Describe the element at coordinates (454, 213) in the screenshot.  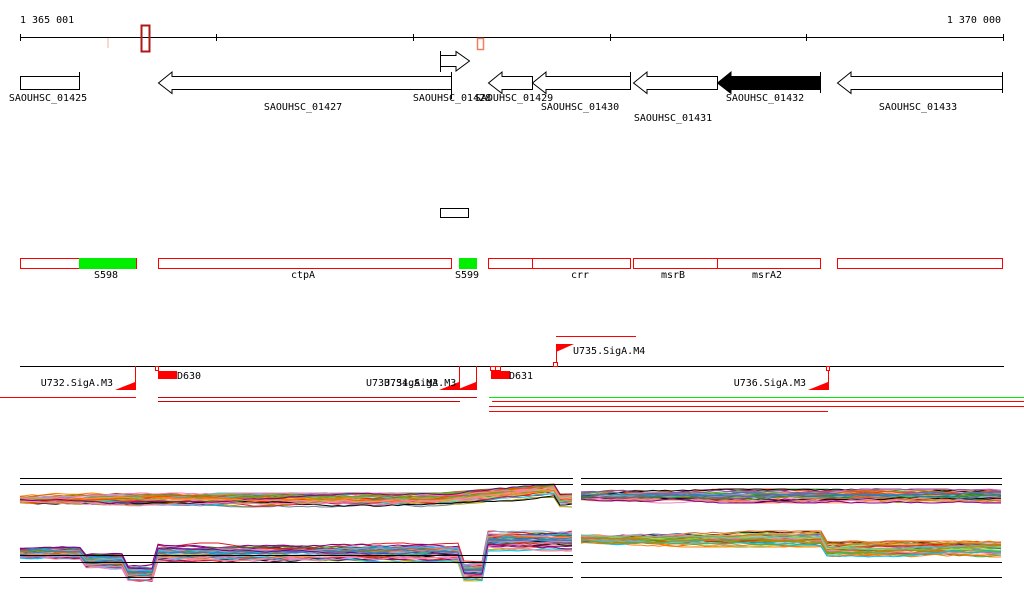
I see `orf-box` at that location.